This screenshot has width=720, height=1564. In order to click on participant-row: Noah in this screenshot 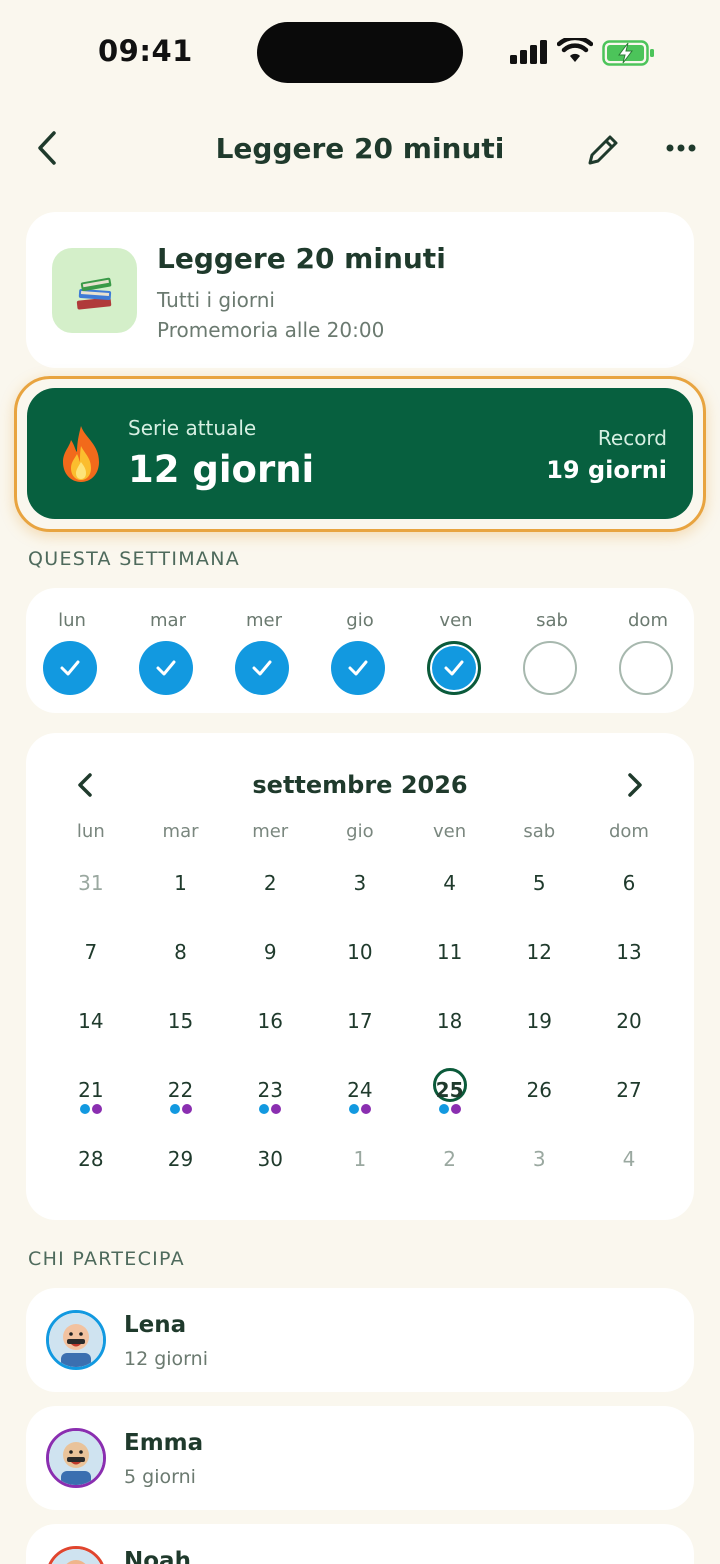, I will do `click(360, 1544)`.